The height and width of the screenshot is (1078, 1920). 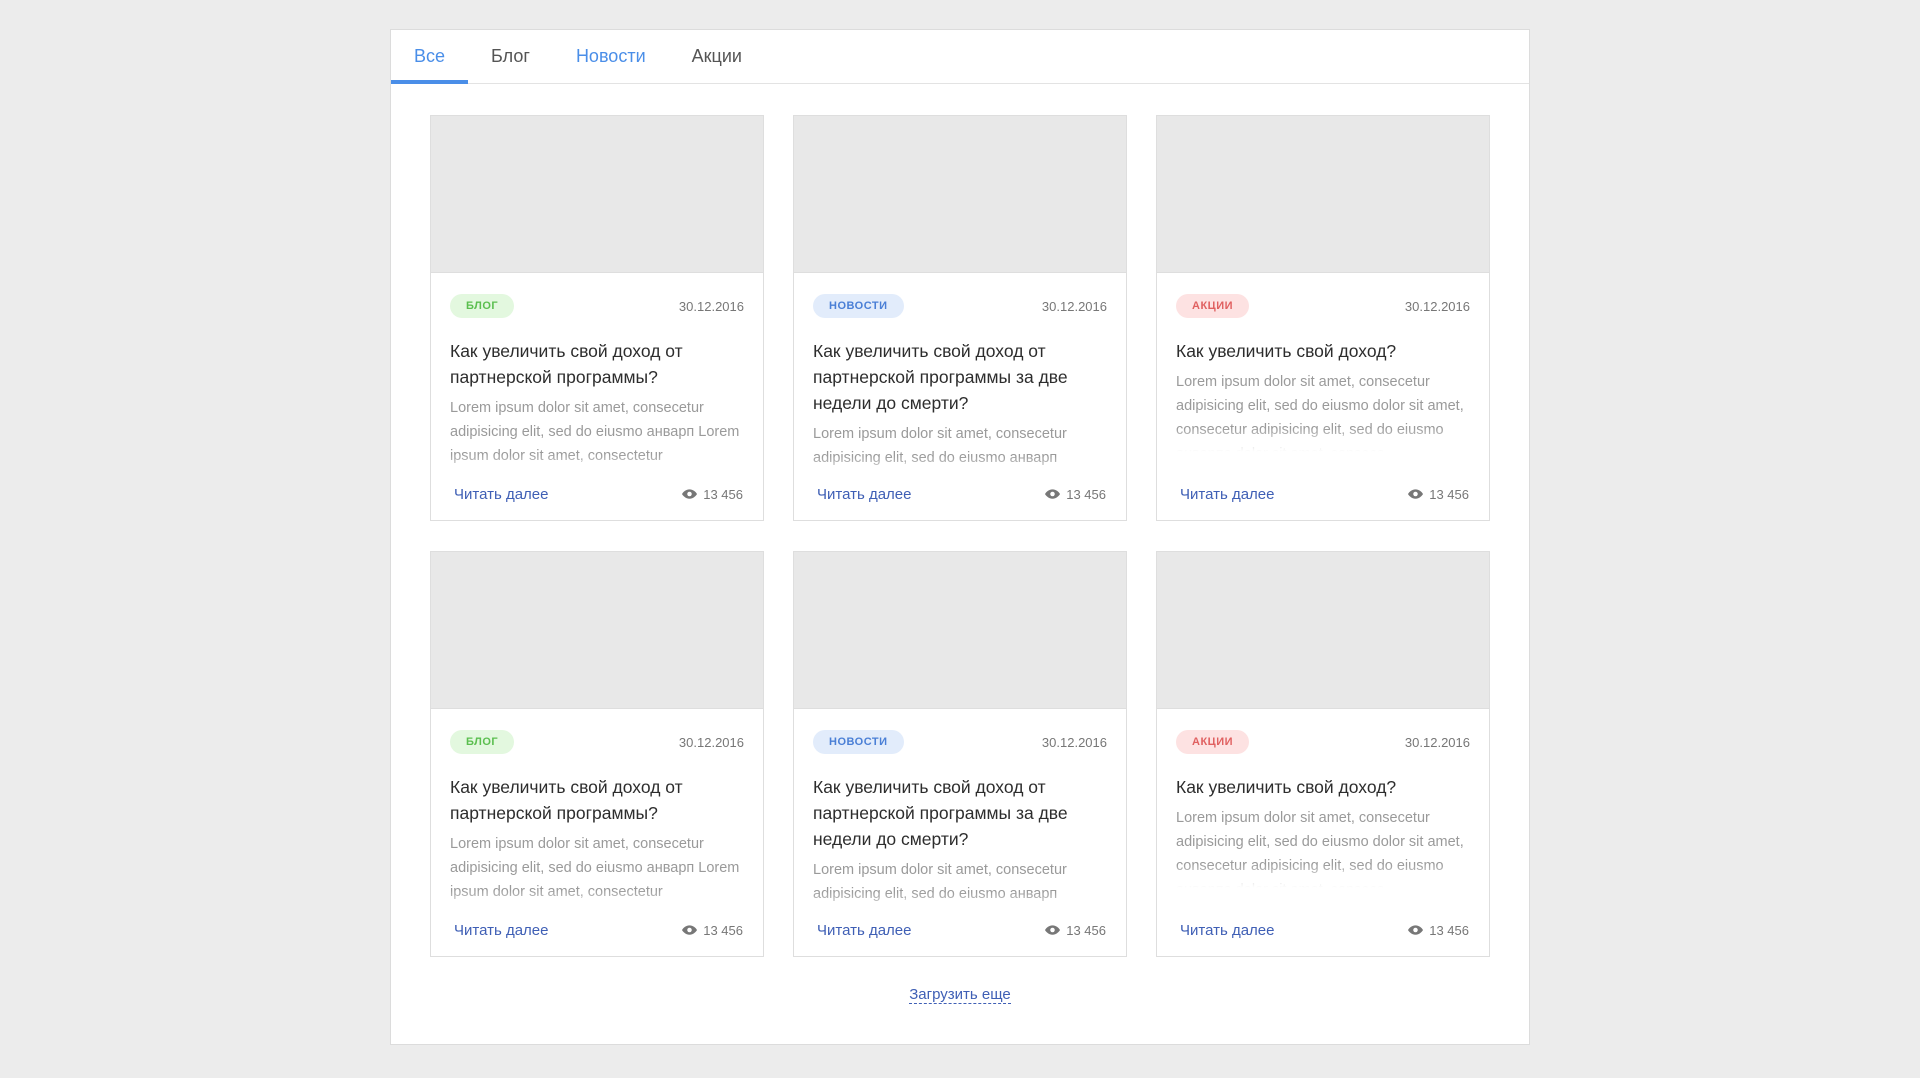 I want to click on tab-blog: Блог, so click(x=510, y=56).